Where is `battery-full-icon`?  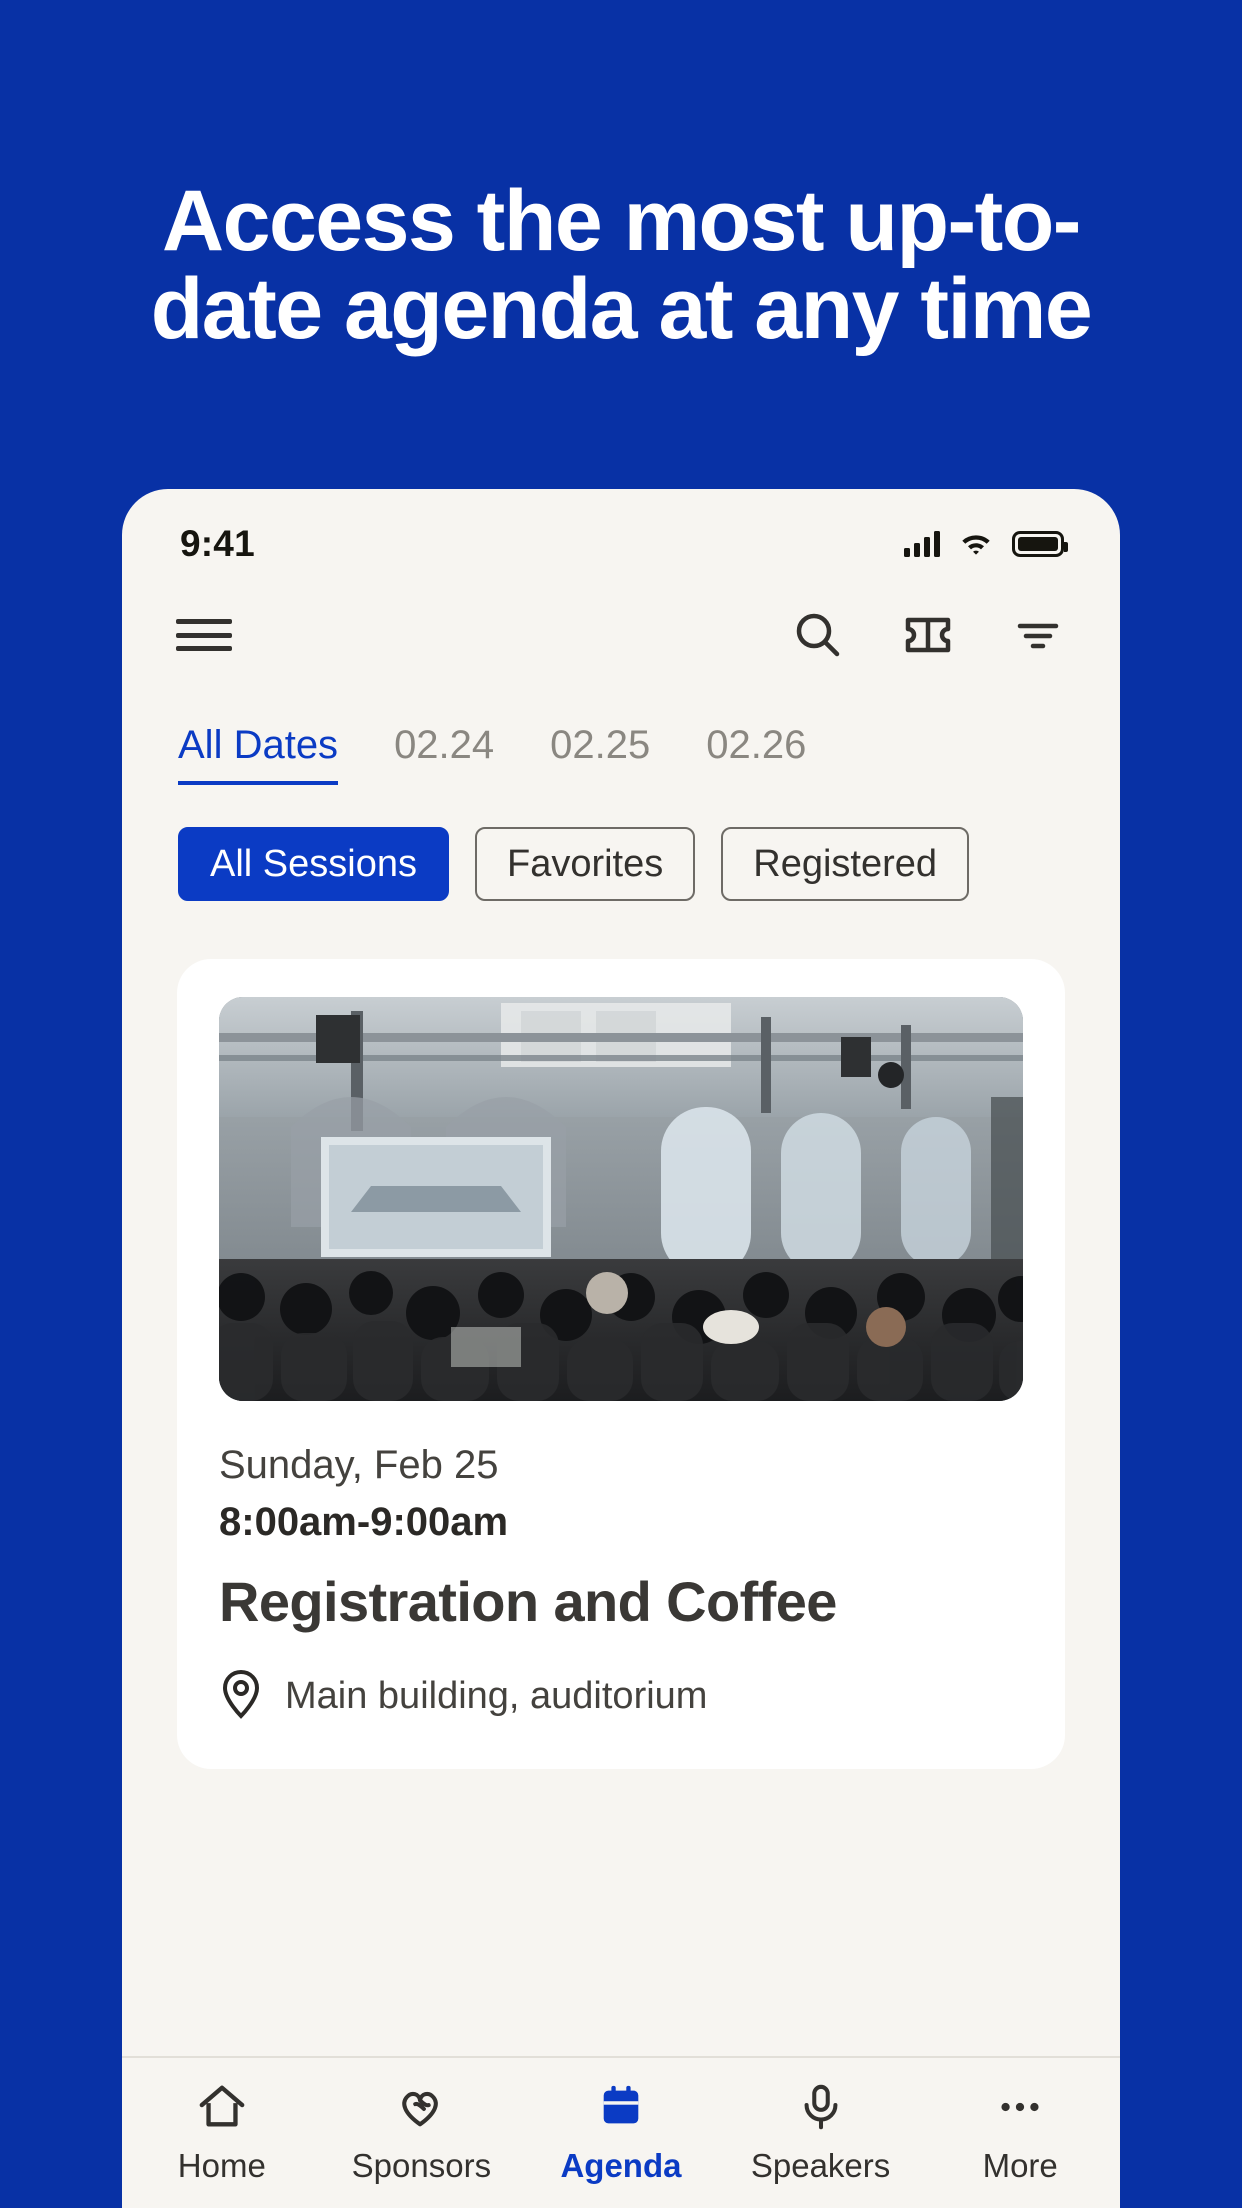 battery-full-icon is located at coordinates (1040, 544).